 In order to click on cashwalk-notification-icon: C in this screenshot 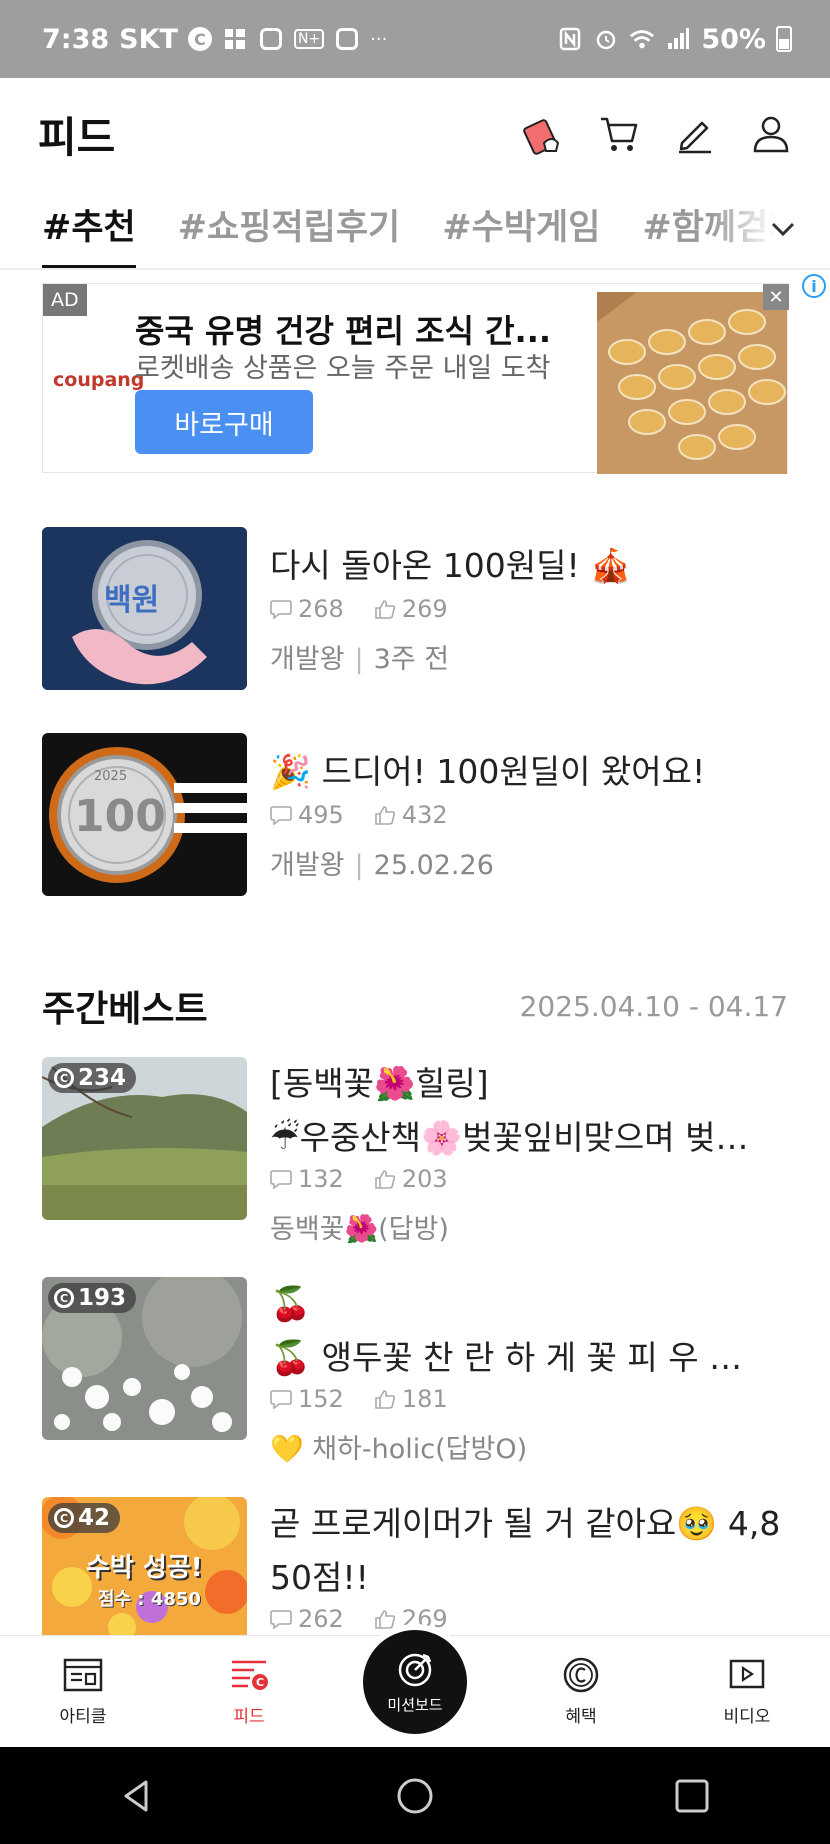, I will do `click(199, 39)`.